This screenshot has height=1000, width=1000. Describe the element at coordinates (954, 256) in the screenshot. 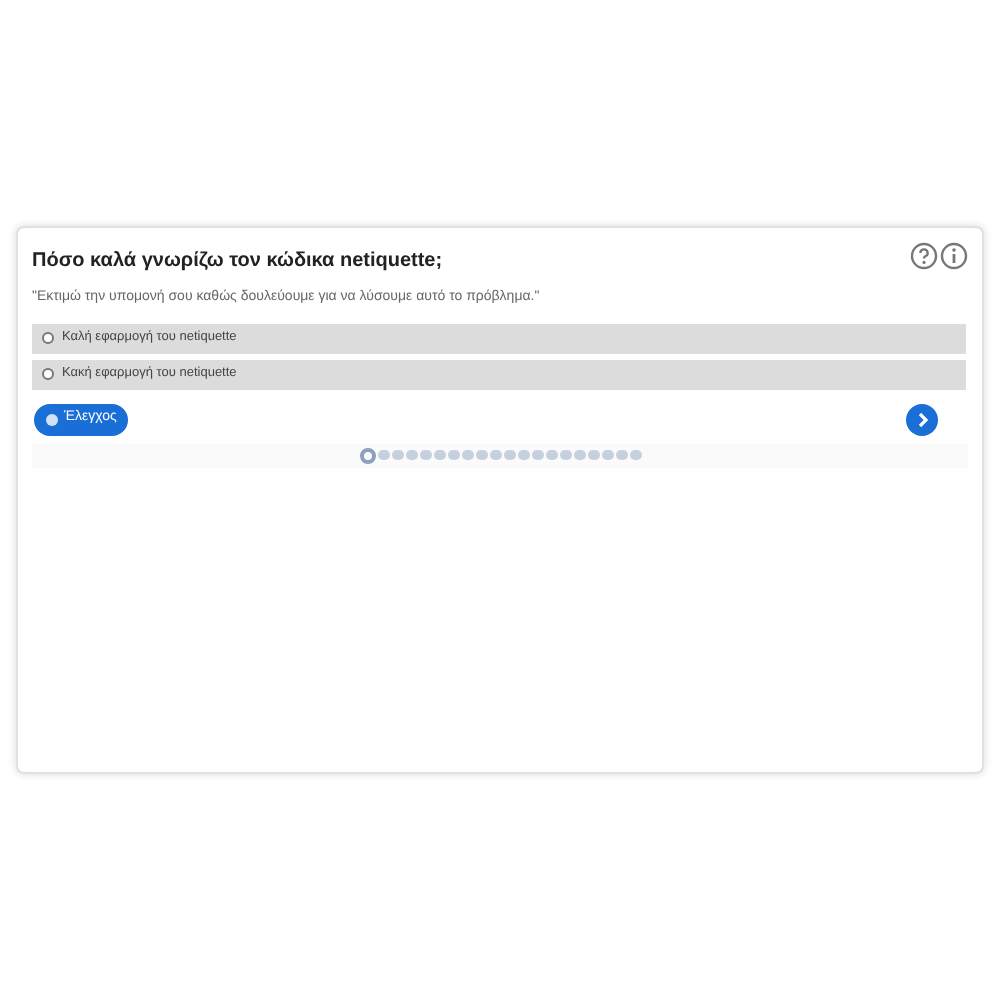

I see `info-icon` at that location.